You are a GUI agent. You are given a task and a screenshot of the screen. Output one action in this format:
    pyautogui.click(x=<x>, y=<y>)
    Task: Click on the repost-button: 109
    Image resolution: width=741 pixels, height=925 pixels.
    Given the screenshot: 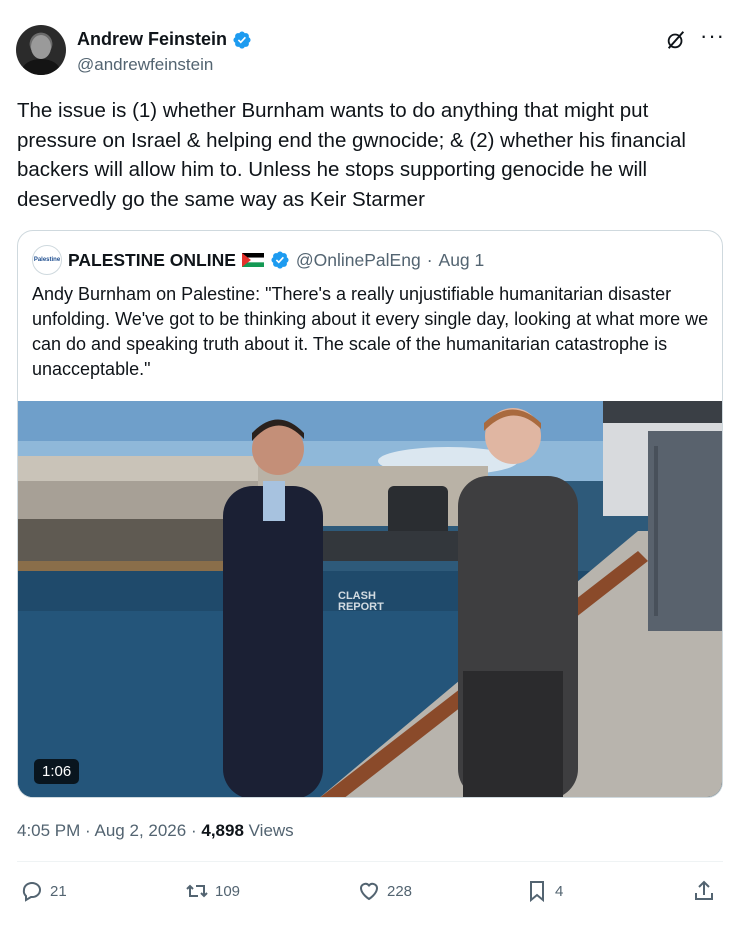 What is the action you would take?
    pyautogui.click(x=212, y=891)
    